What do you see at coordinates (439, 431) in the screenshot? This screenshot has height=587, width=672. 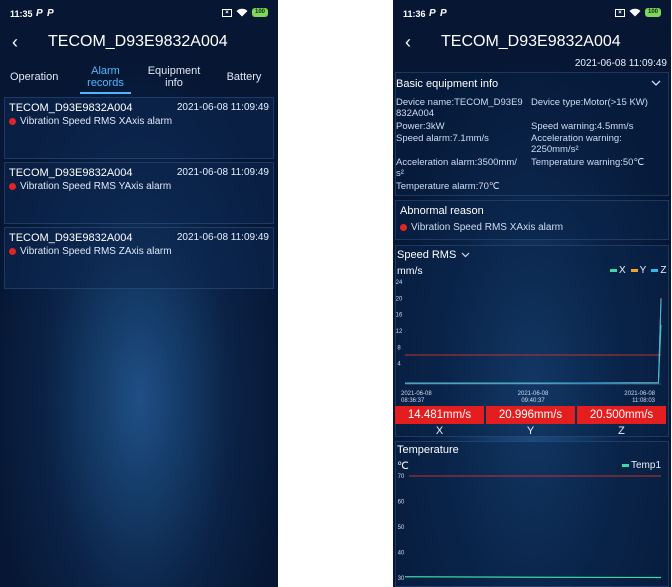 I see `axis-label-x: X` at bounding box center [439, 431].